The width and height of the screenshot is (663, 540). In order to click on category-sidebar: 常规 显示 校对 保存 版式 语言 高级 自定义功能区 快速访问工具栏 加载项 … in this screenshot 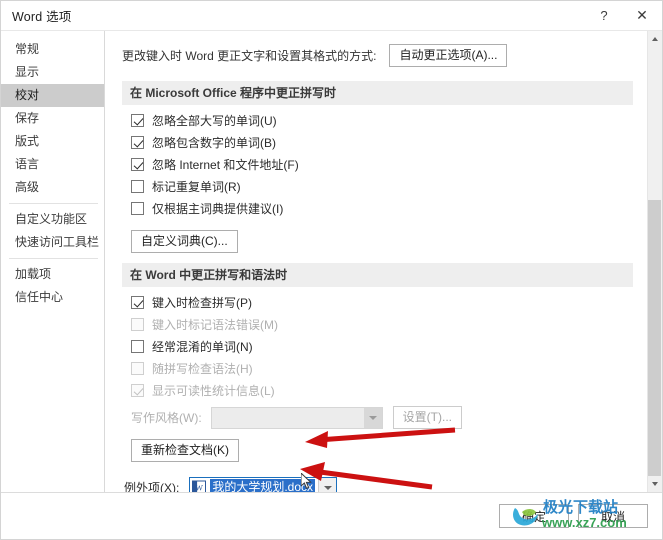, I will do `click(53, 261)`.